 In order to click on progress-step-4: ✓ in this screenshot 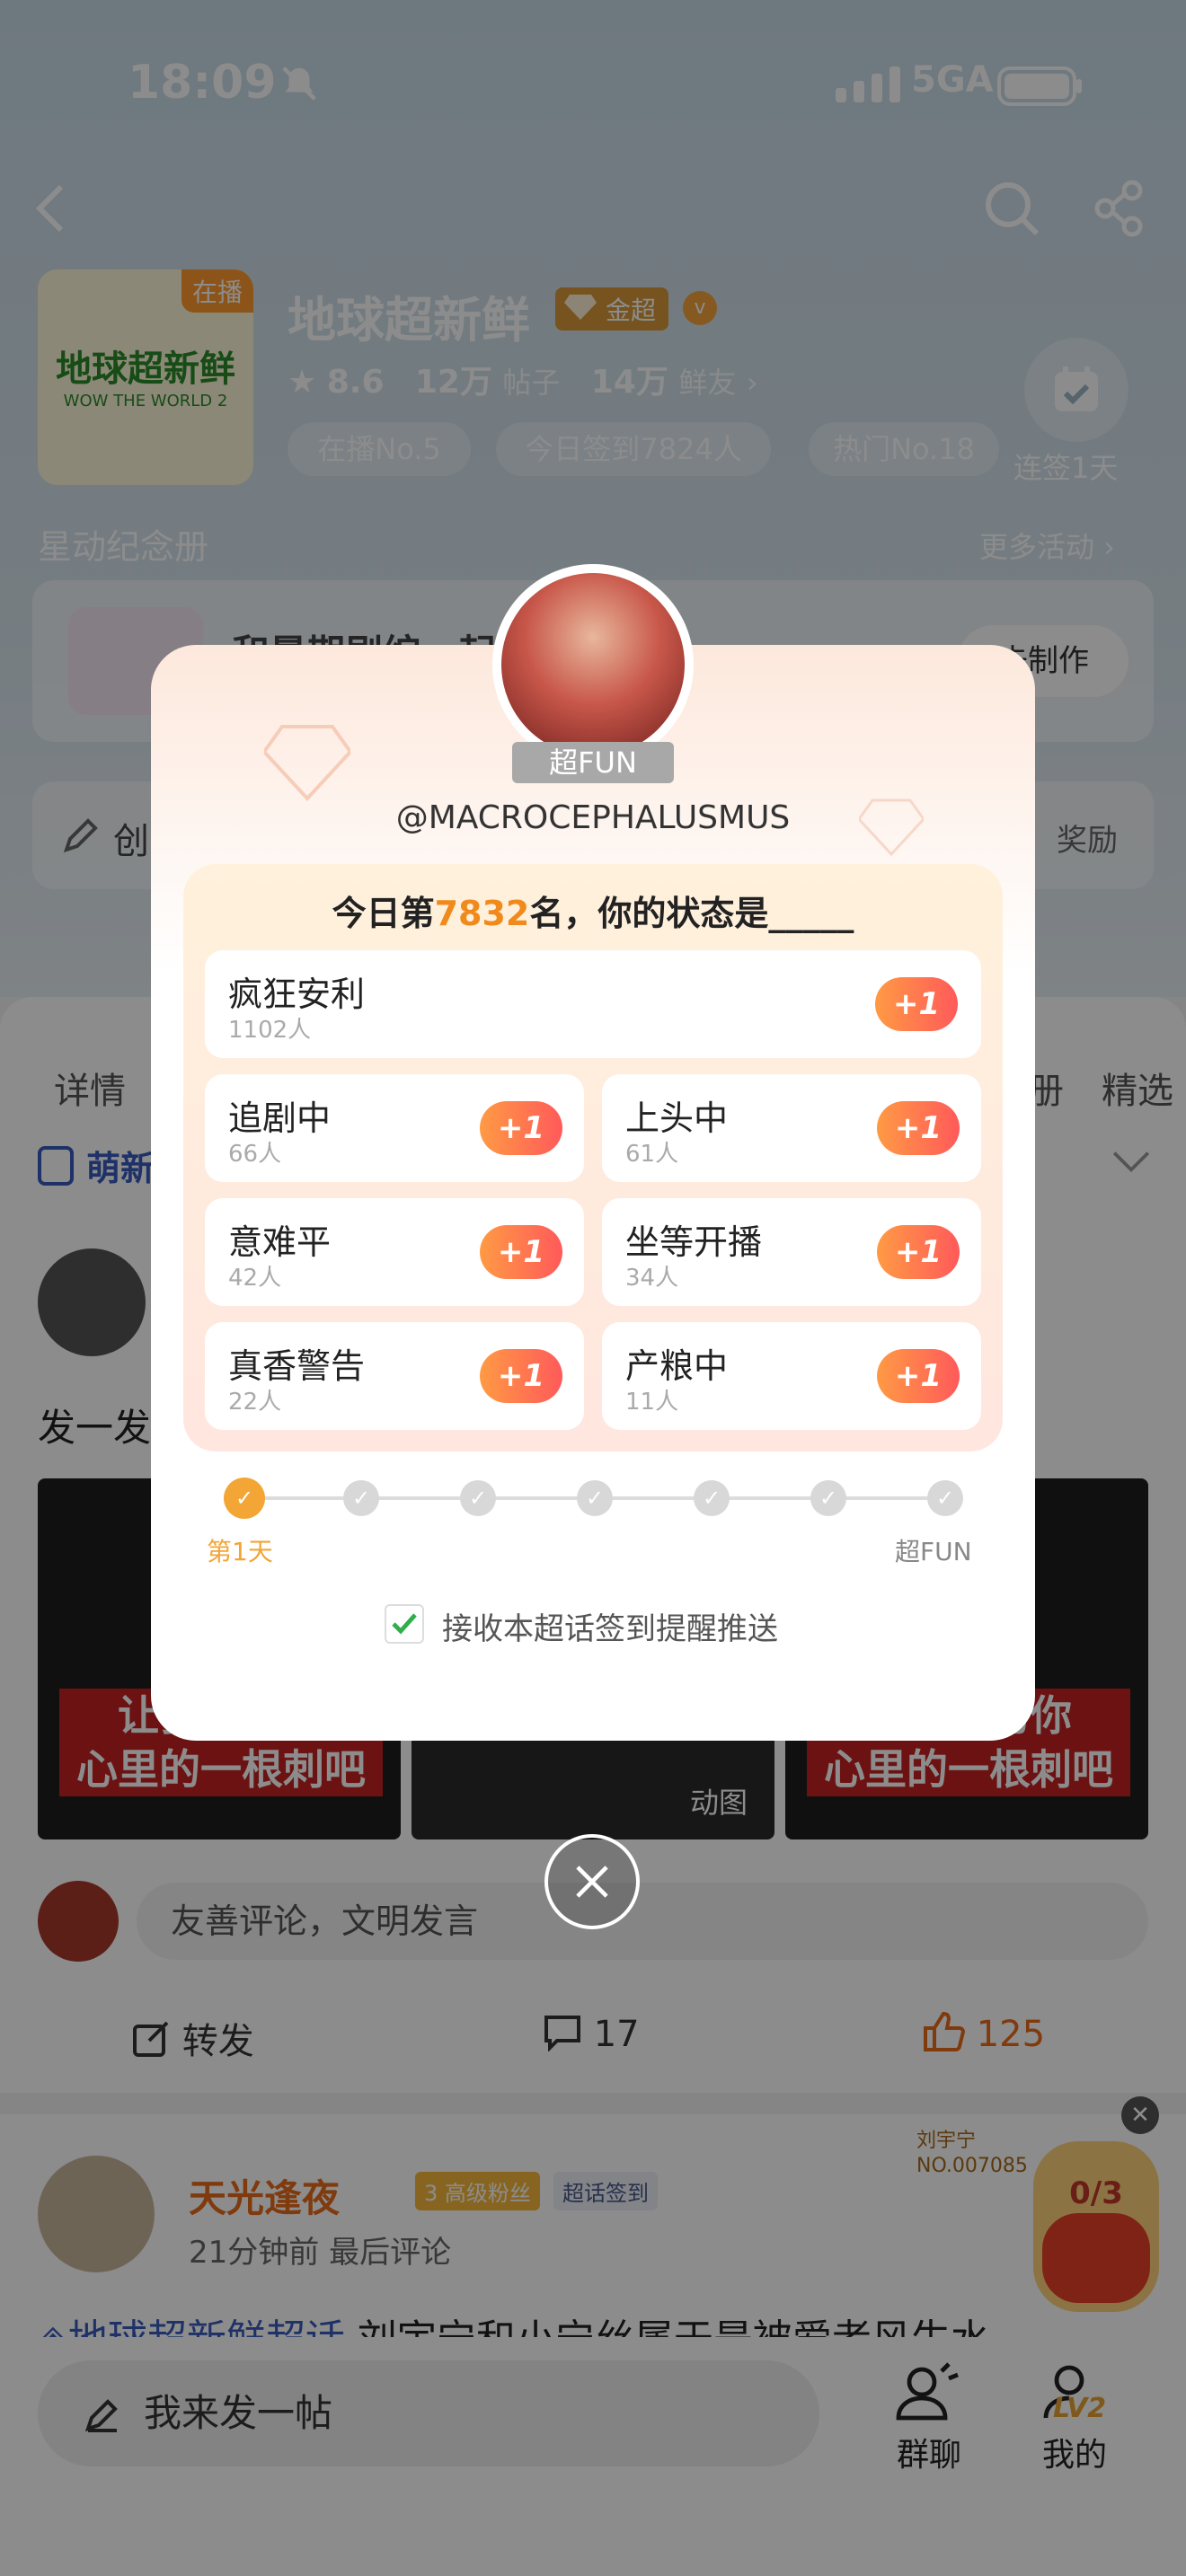, I will do `click(595, 1498)`.